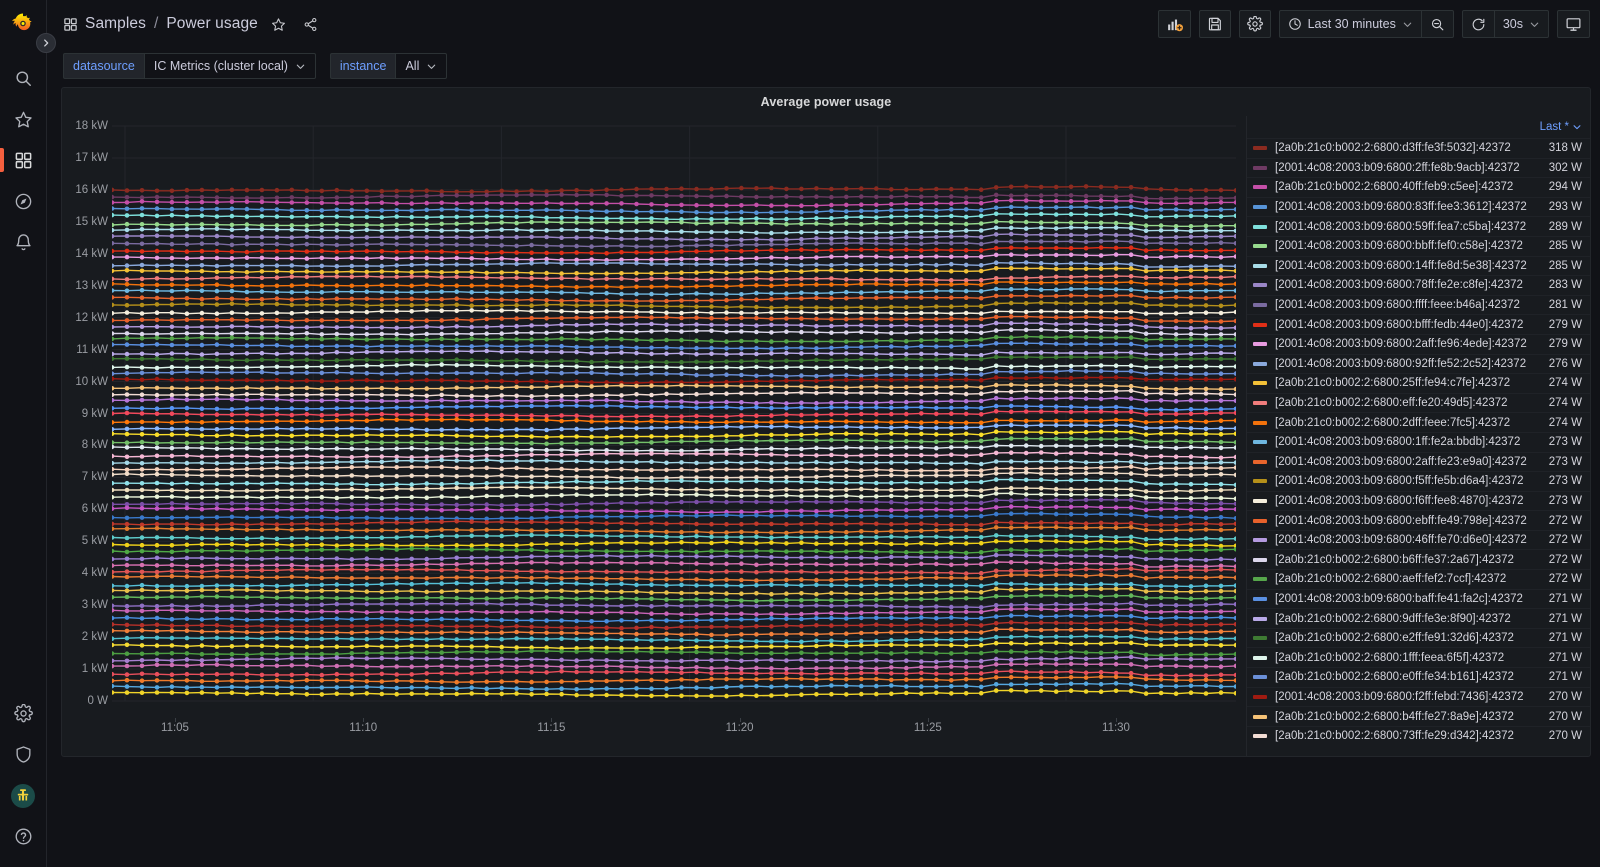 Image resolution: width=1600 pixels, height=867 pixels. What do you see at coordinates (23, 713) in the screenshot?
I see `sidebar-item-configuration` at bounding box center [23, 713].